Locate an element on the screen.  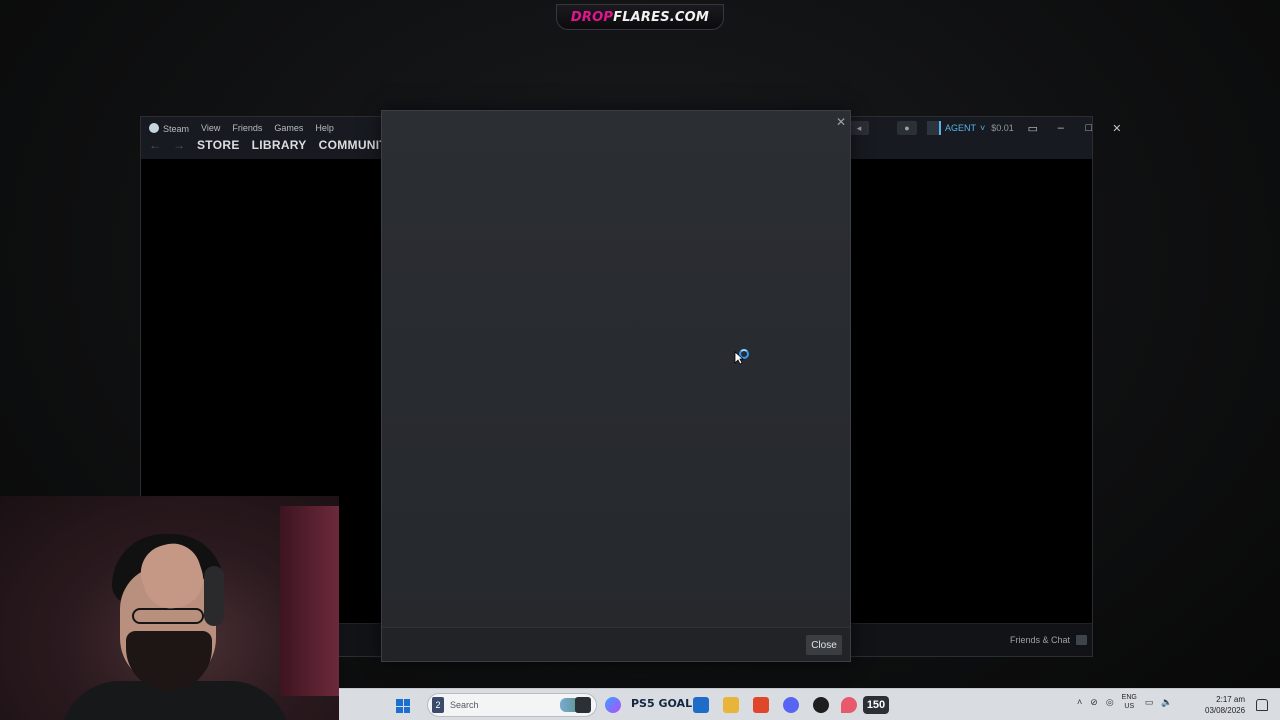
steam-nav: ← → STORE LIBRARY COMMUNITY is located at coordinates (272, 145).